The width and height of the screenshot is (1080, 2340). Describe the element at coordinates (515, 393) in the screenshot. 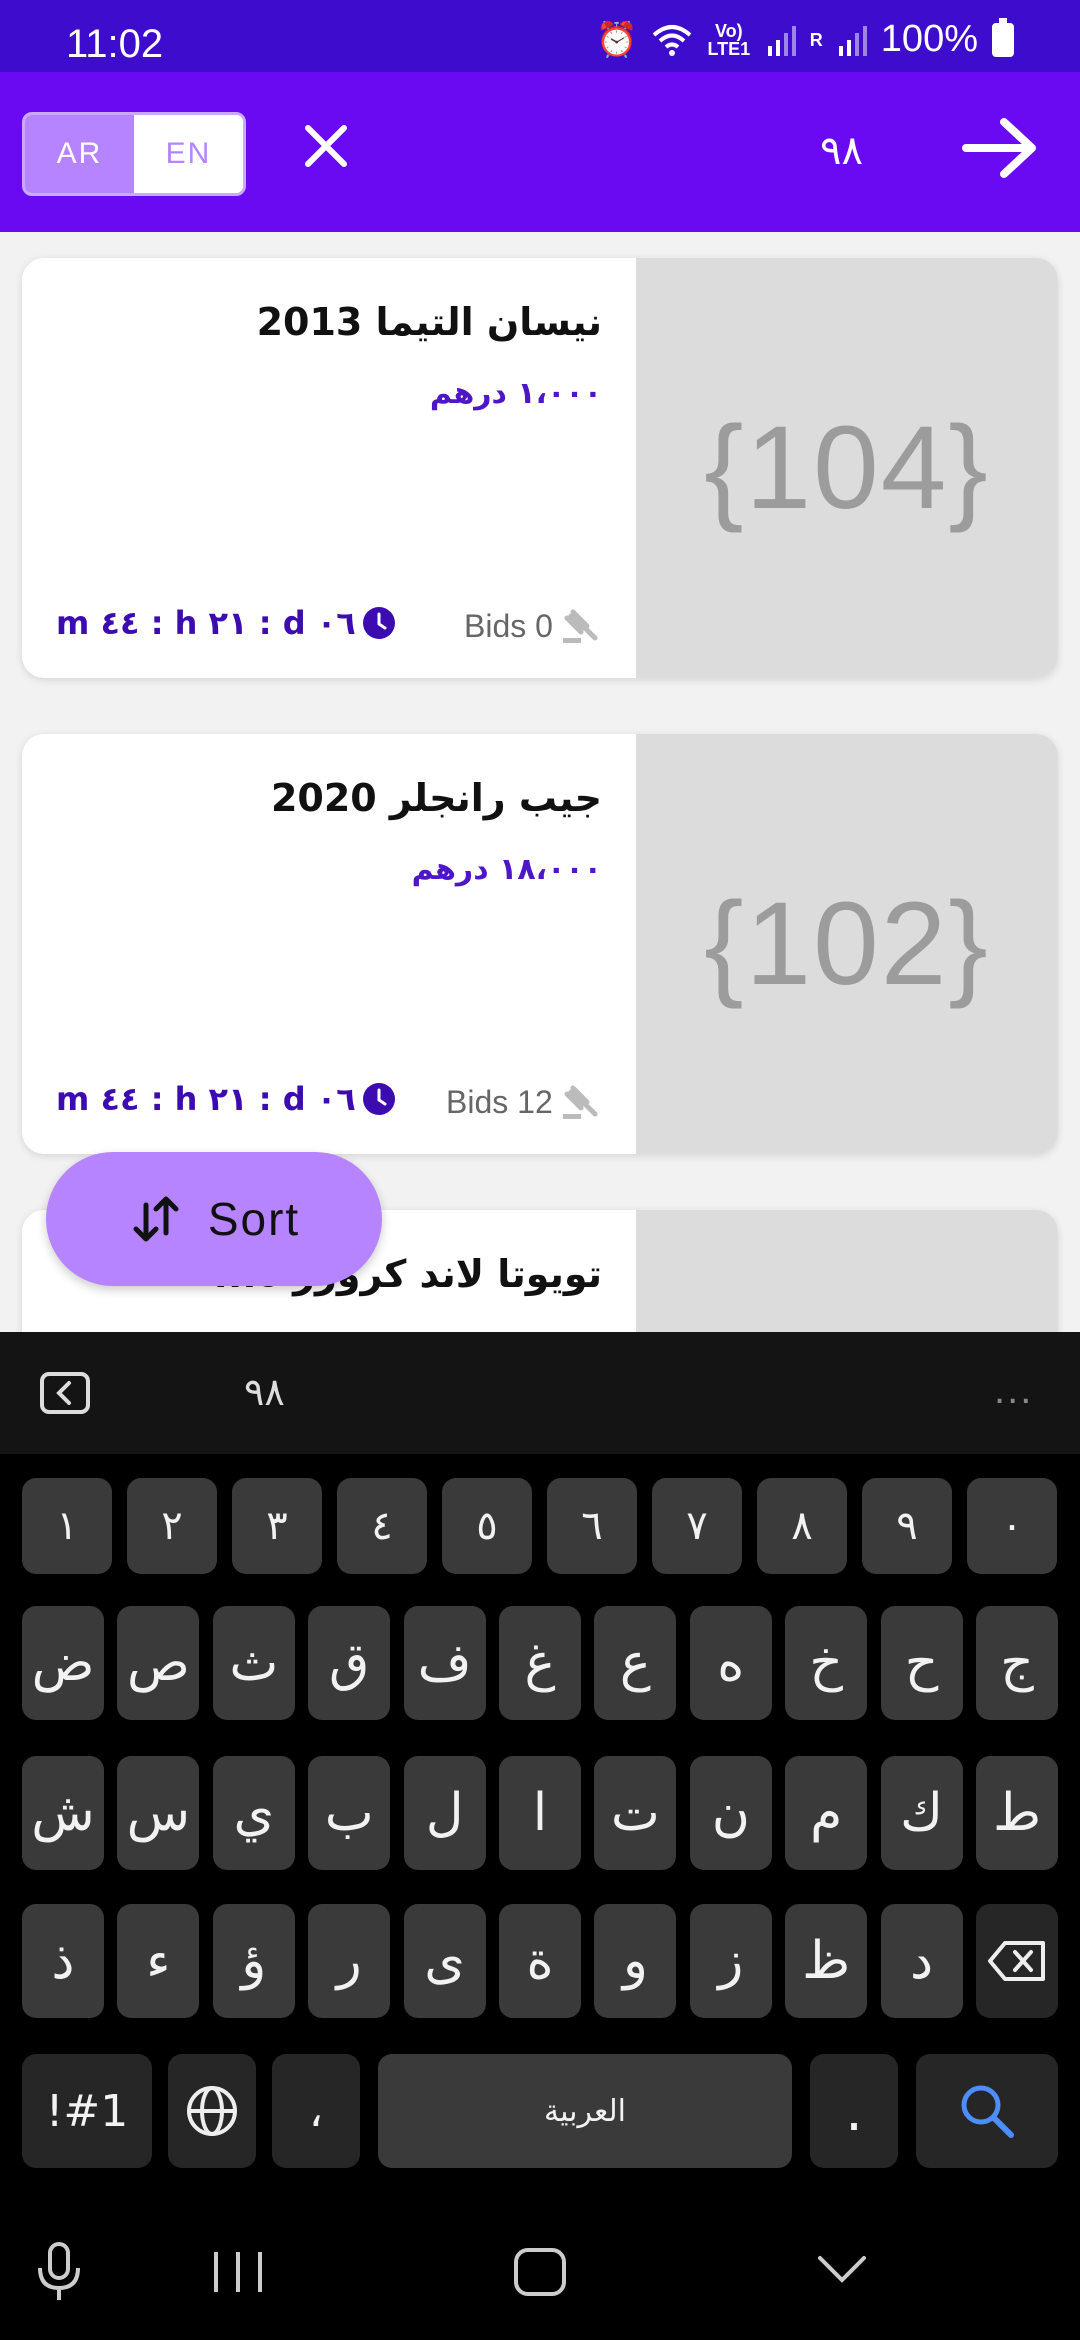

I see `listing-price: ١،٠٠٠ درهم` at that location.